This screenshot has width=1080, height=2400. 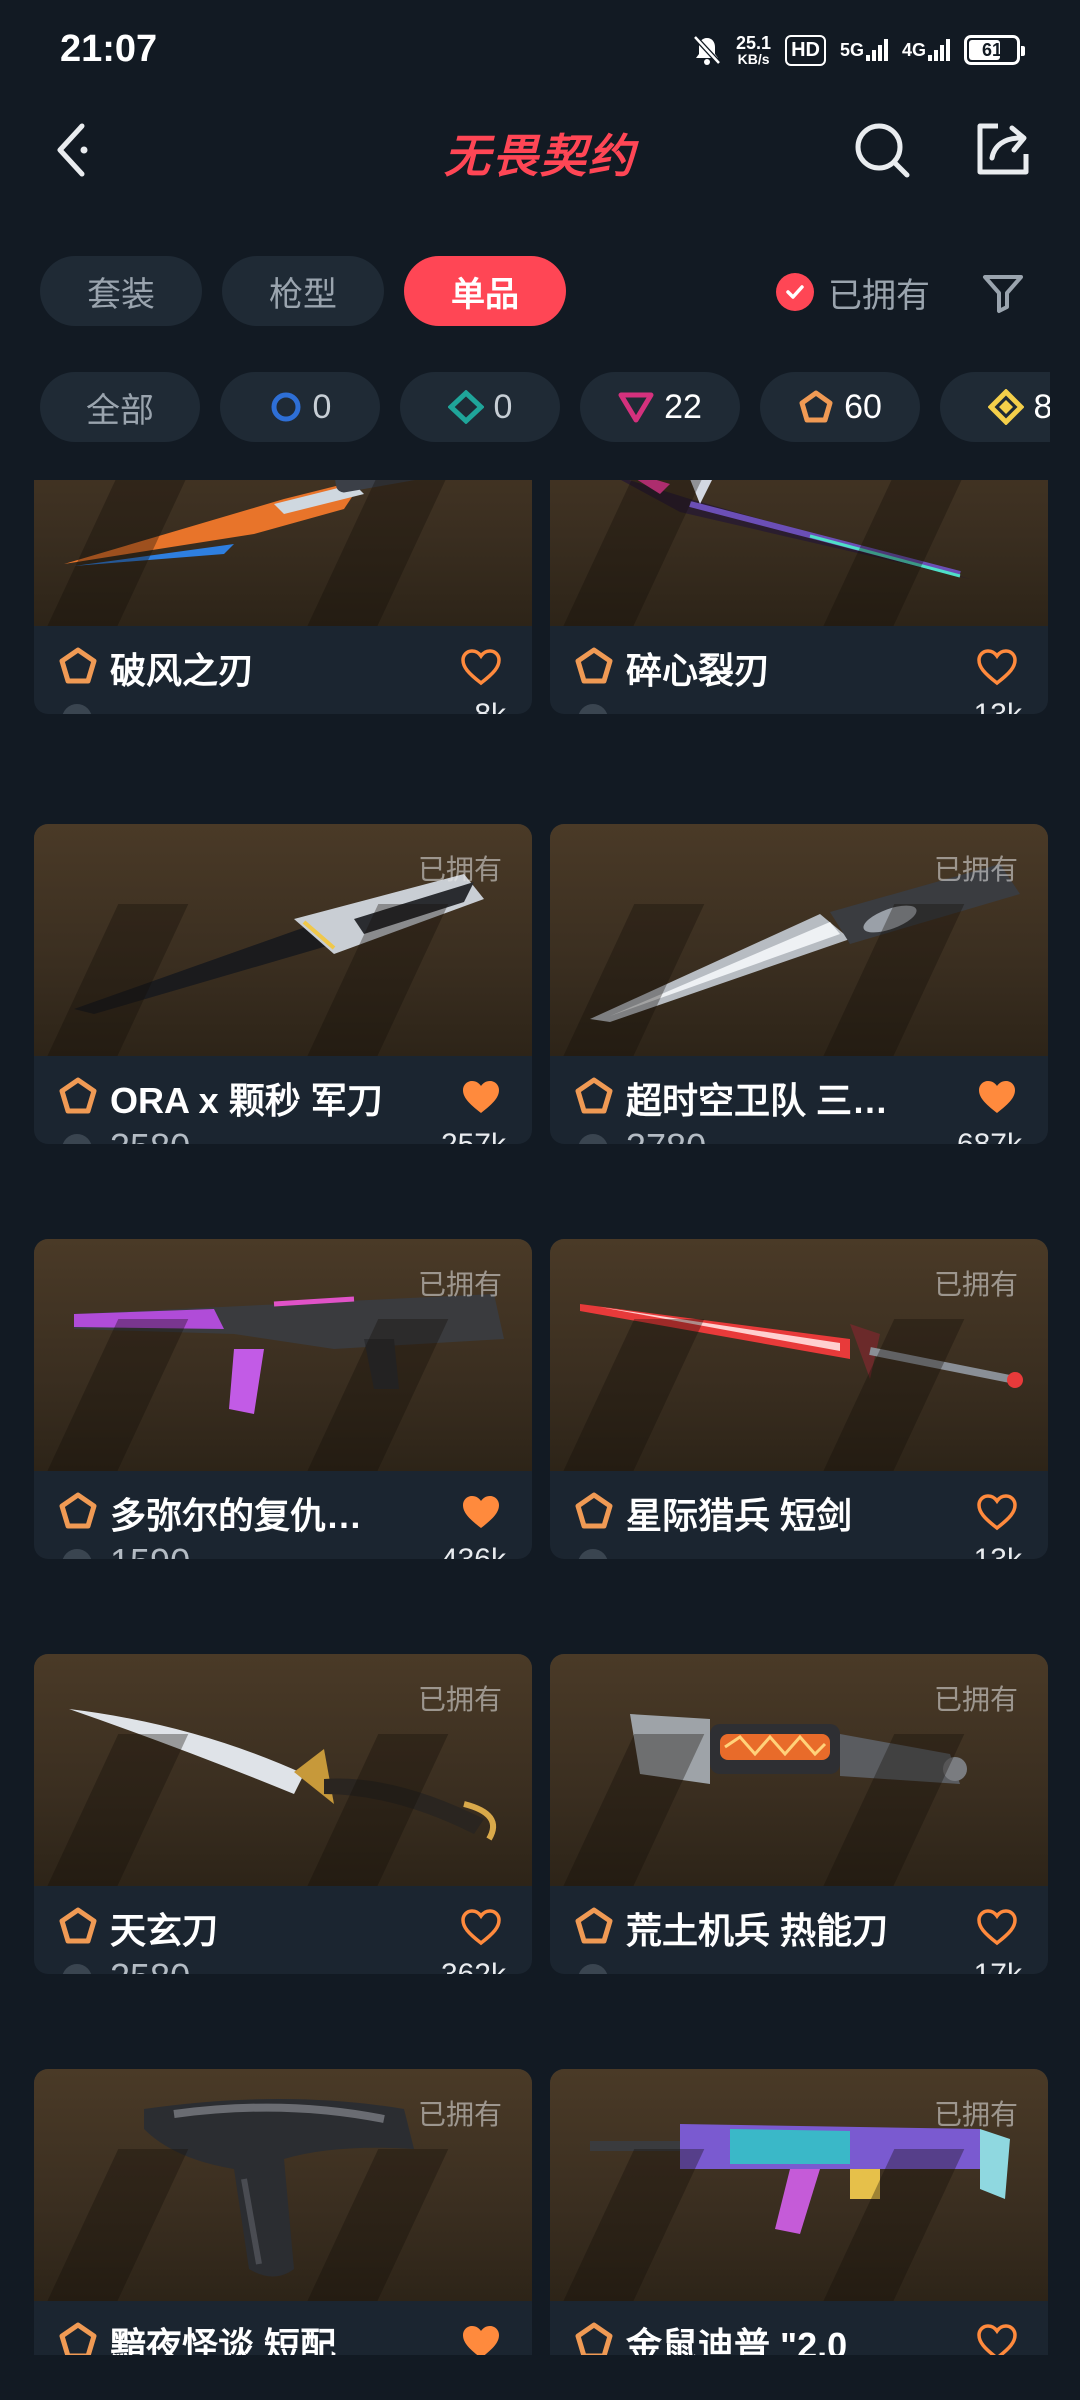 I want to click on status-time: 21:07, so click(x=109, y=49).